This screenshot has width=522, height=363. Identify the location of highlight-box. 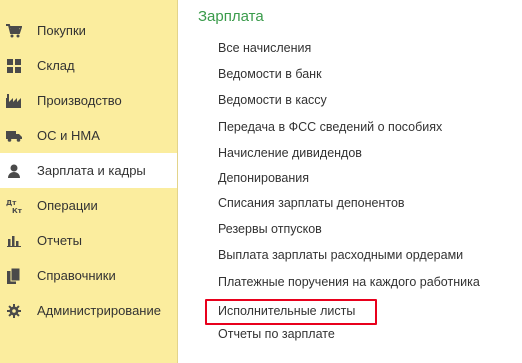
(291, 312).